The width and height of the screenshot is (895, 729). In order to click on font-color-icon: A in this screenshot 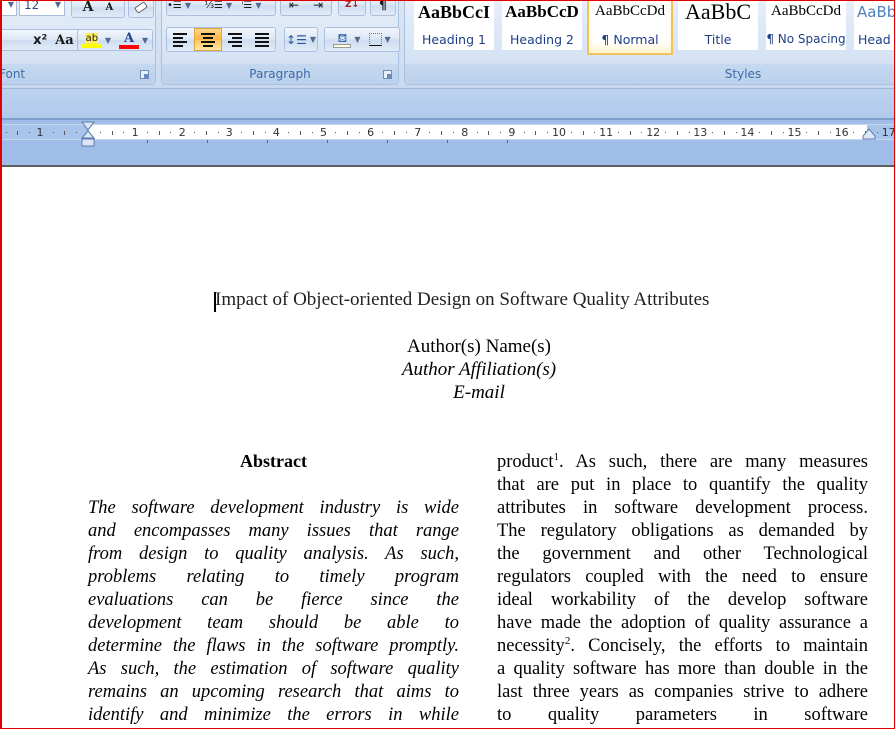, I will do `click(129, 38)`.